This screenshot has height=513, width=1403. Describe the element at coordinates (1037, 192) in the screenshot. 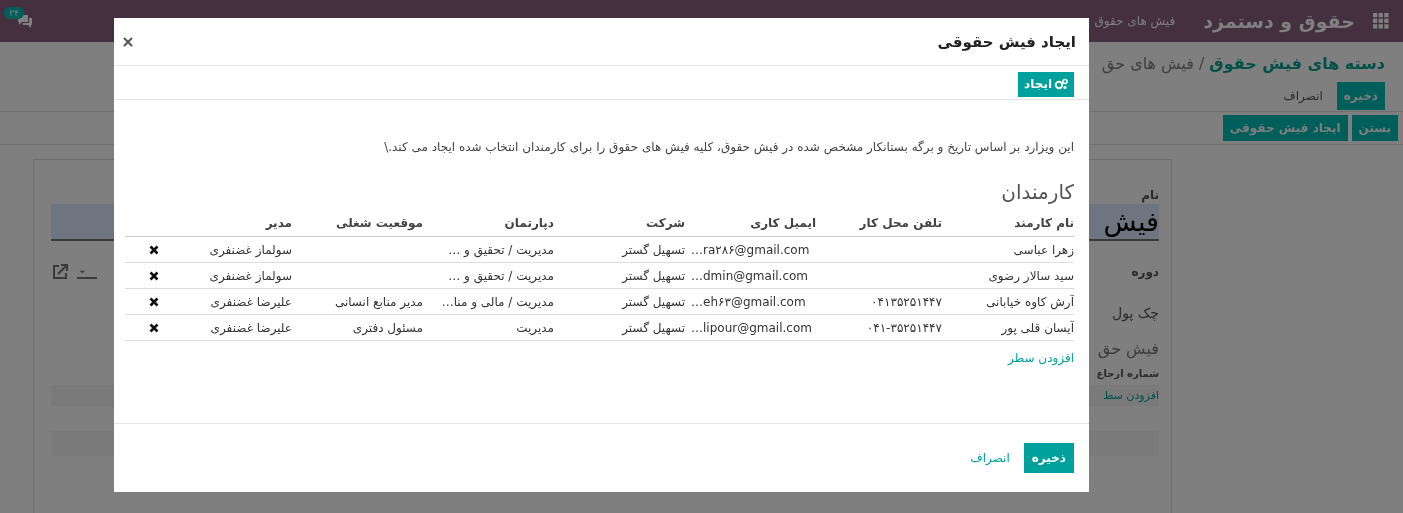

I see `section-title: کارمندان` at that location.